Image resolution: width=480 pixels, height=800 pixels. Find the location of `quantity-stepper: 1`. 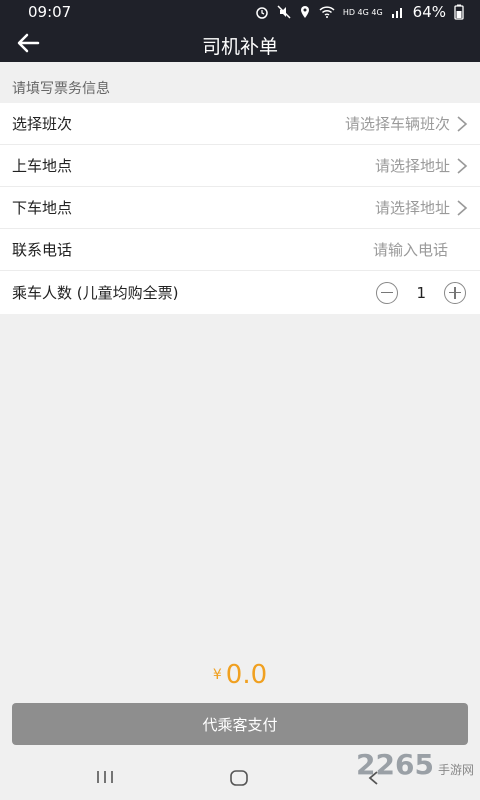

quantity-stepper: 1 is located at coordinates (421, 292).